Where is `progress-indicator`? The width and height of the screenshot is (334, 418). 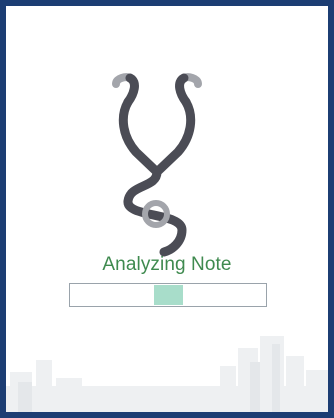
progress-indicator is located at coordinates (168, 295).